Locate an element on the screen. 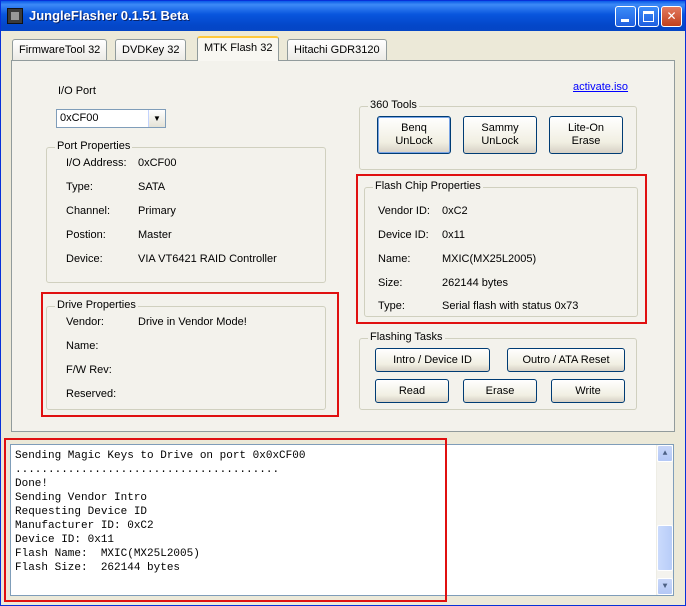 Image resolution: width=686 pixels, height=606 pixels. liteon-erase-line2: Erase is located at coordinates (586, 141).